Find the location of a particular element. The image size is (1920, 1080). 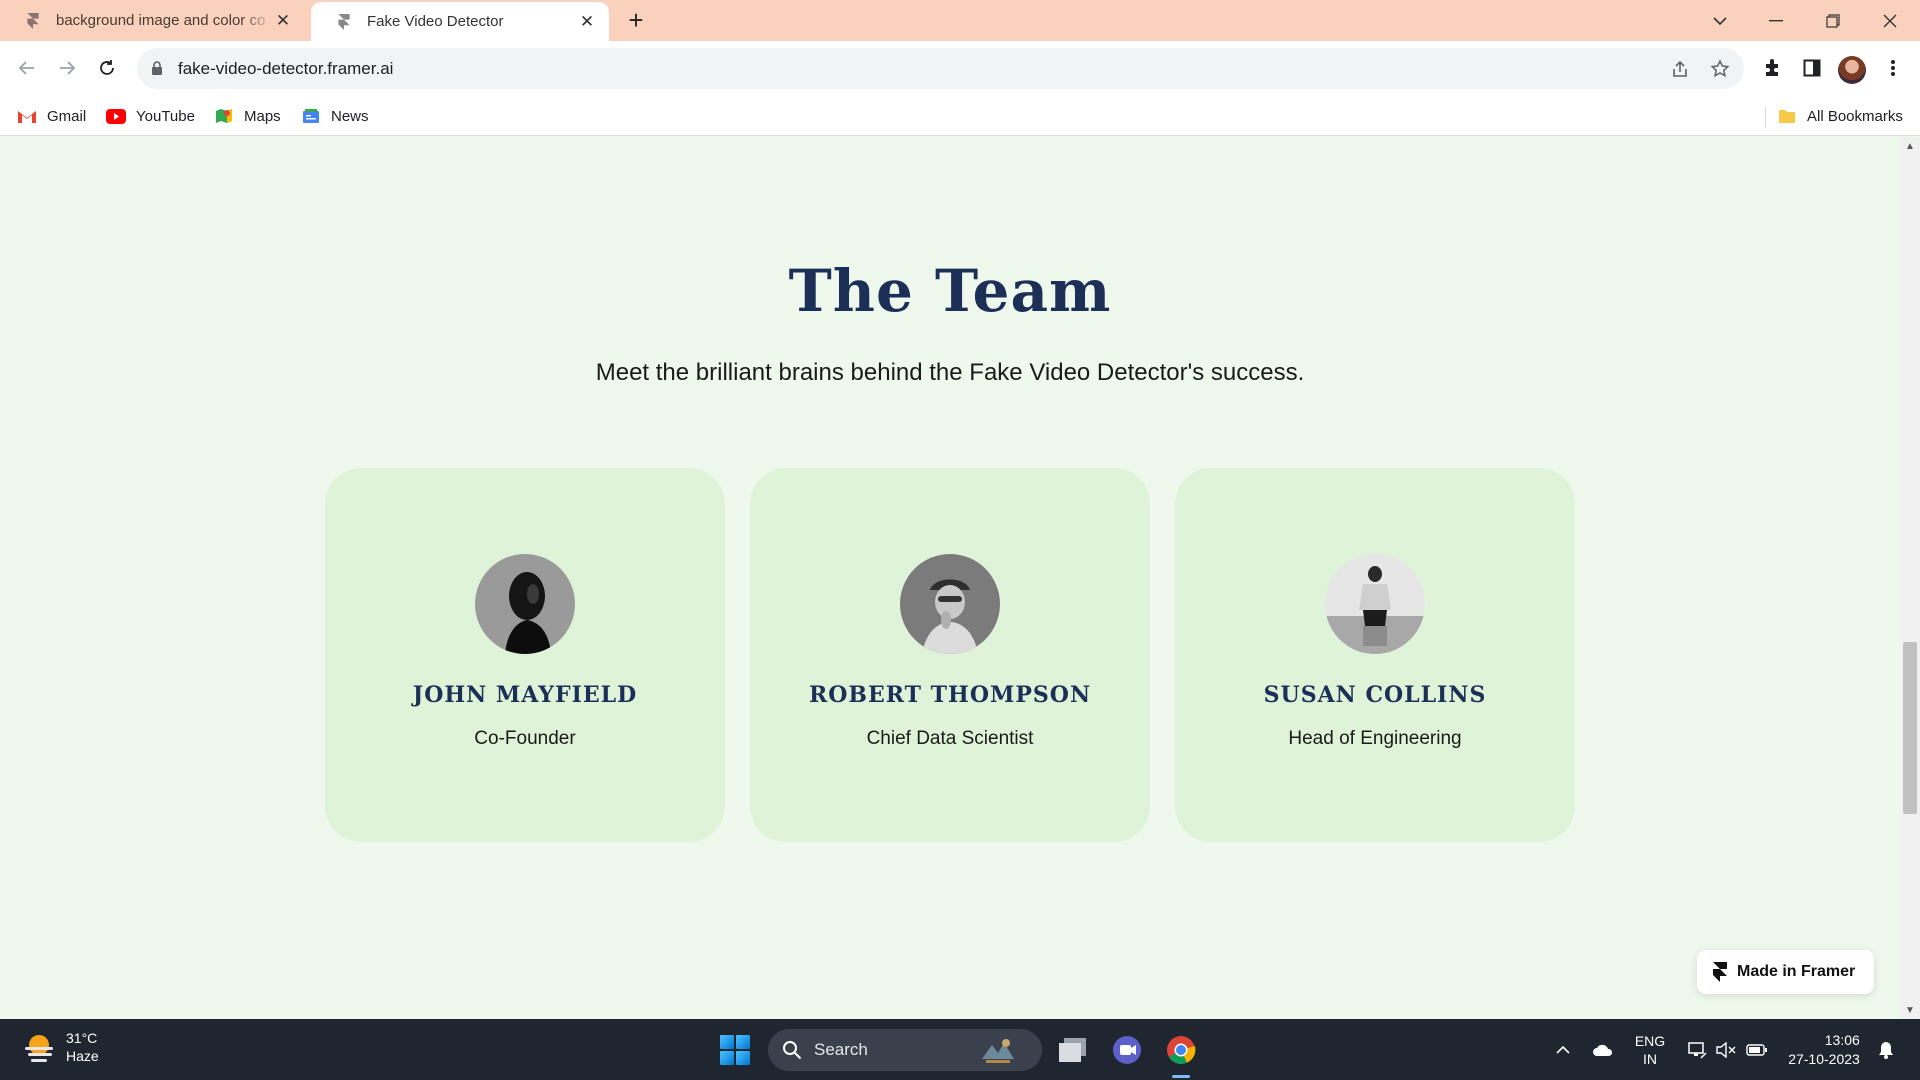

extensions-icon is located at coordinates (1772, 68).